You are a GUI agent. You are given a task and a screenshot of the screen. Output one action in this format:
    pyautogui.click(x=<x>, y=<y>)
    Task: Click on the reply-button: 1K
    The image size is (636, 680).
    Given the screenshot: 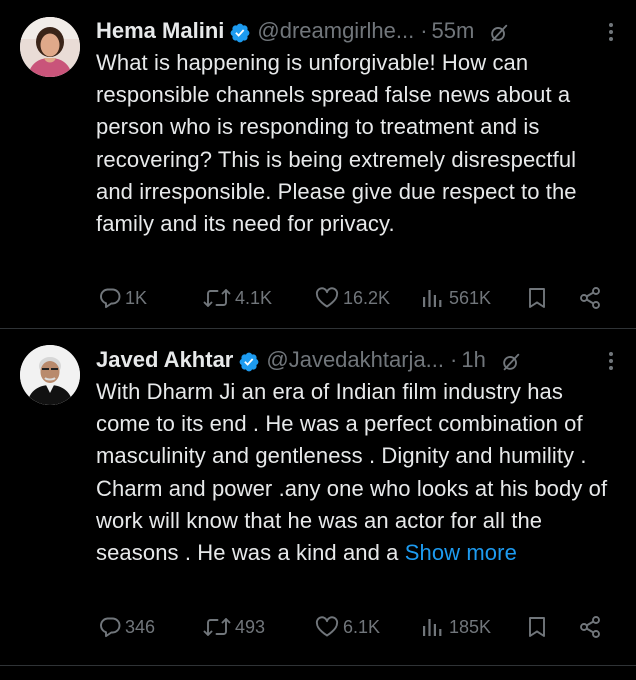 What is the action you would take?
    pyautogui.click(x=122, y=298)
    